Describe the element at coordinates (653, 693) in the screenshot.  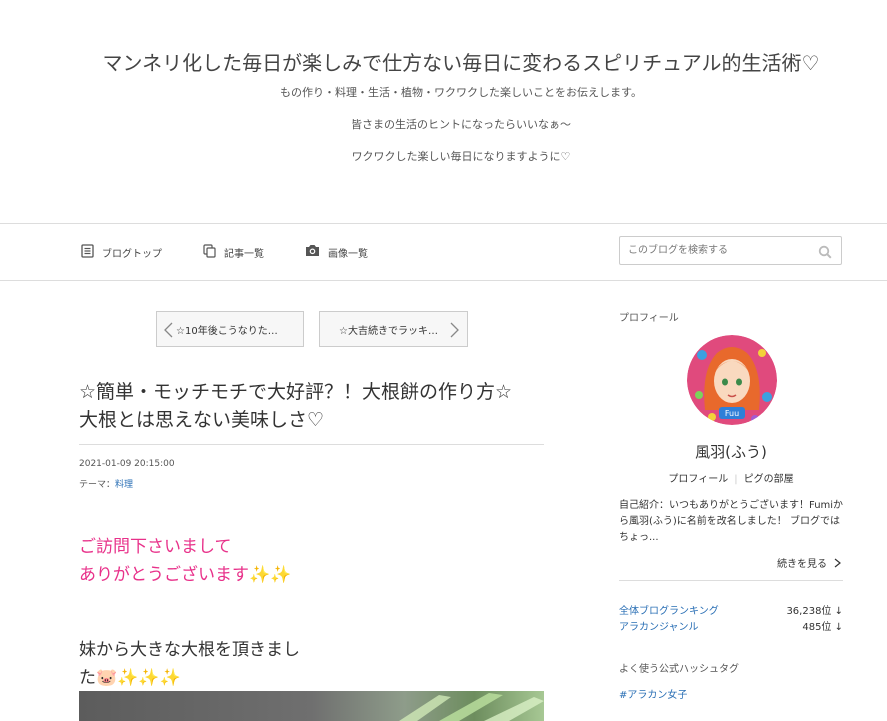
I see `hashtag-link: #アラカン女子` at that location.